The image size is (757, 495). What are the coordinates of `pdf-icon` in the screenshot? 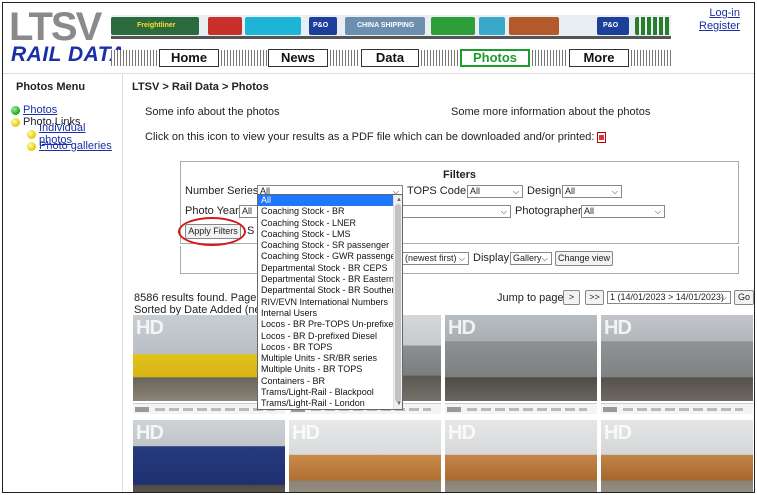 It's located at (602, 137).